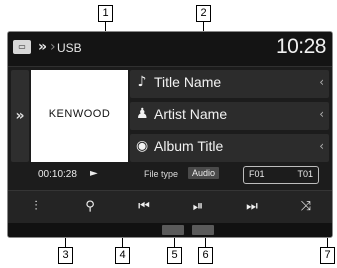  What do you see at coordinates (257, 174) in the screenshot?
I see `folder-number: F01` at bounding box center [257, 174].